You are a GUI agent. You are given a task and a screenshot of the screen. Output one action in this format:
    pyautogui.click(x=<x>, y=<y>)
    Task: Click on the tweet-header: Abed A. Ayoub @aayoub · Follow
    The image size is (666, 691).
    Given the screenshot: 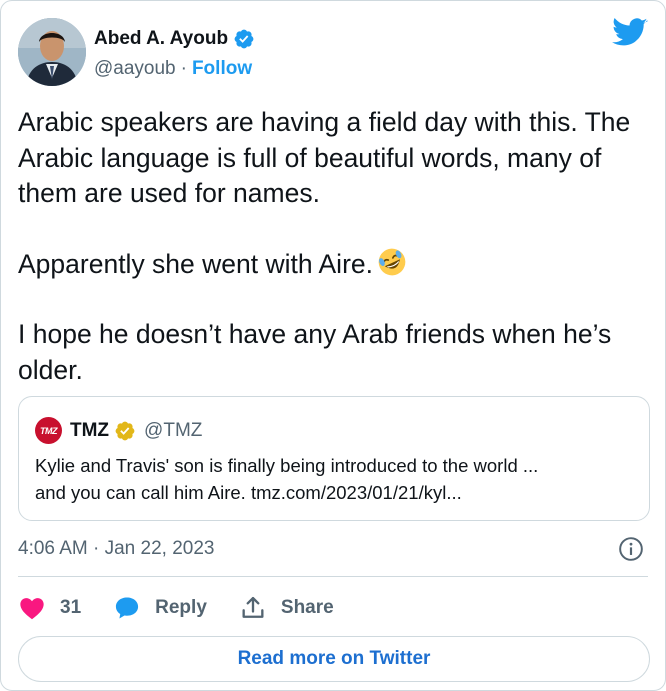 What is the action you would take?
    pyautogui.click(x=333, y=53)
    